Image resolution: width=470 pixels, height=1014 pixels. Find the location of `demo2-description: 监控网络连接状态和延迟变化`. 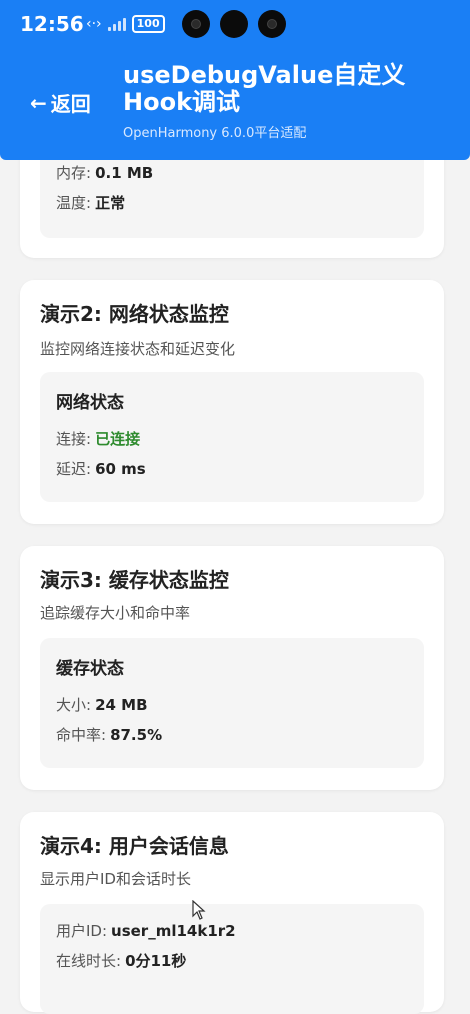

demo2-description: 监控网络连接状态和延迟变化 is located at coordinates (138, 349).